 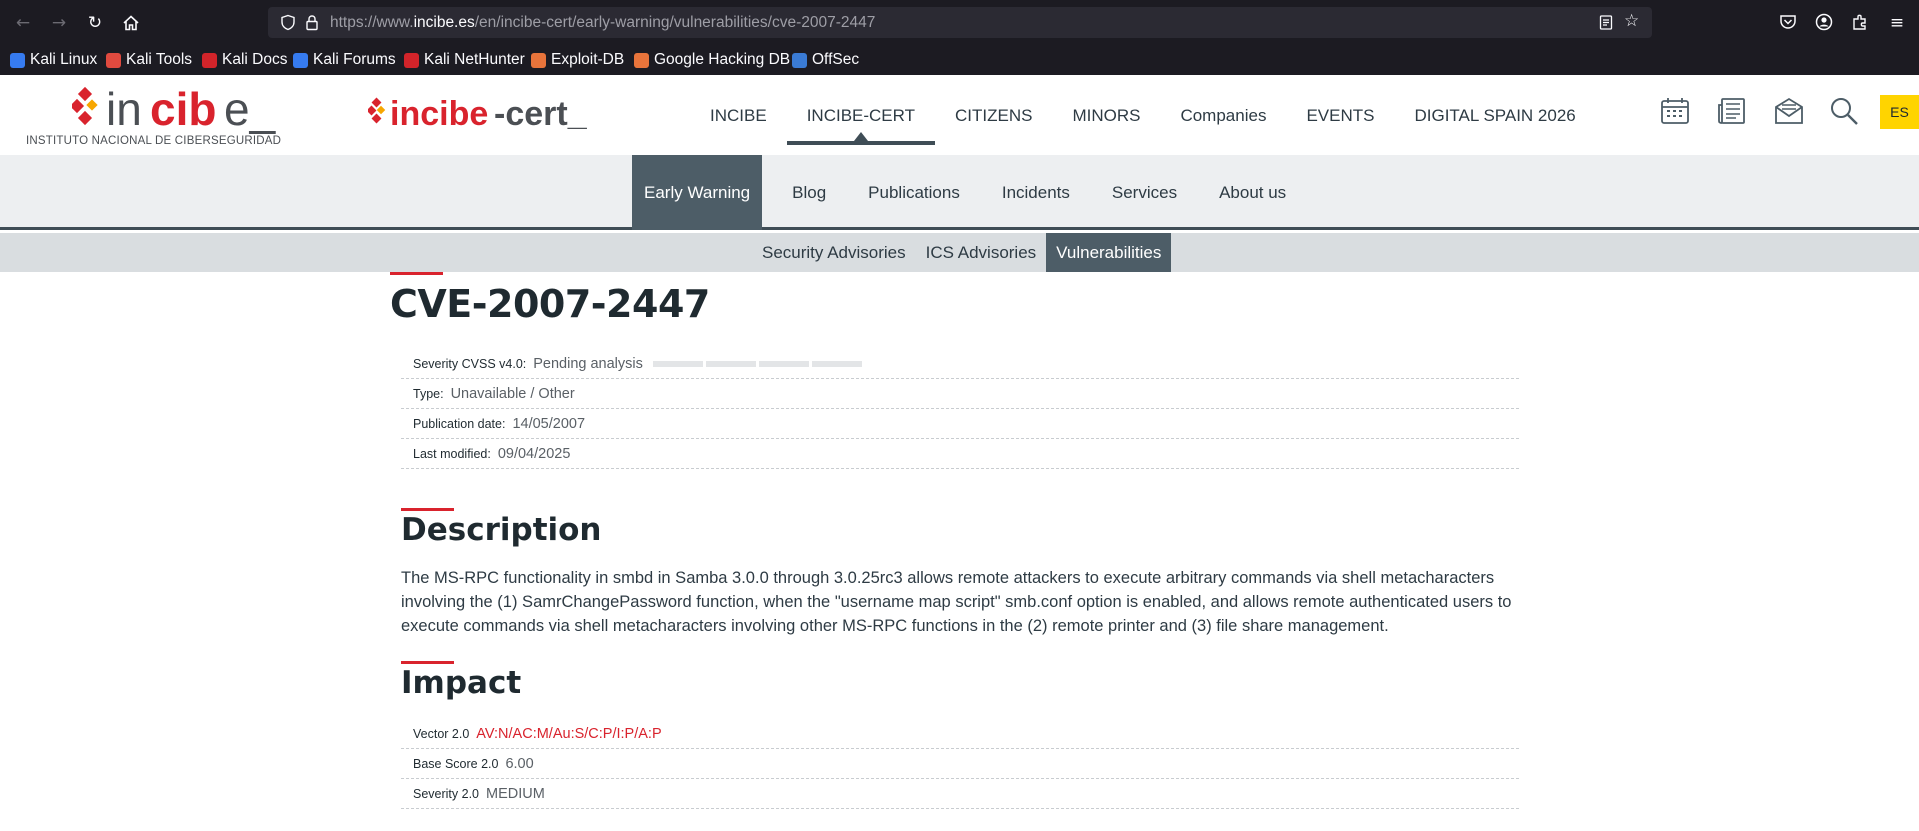 I want to click on kali-forums-icon, so click(x=300, y=60).